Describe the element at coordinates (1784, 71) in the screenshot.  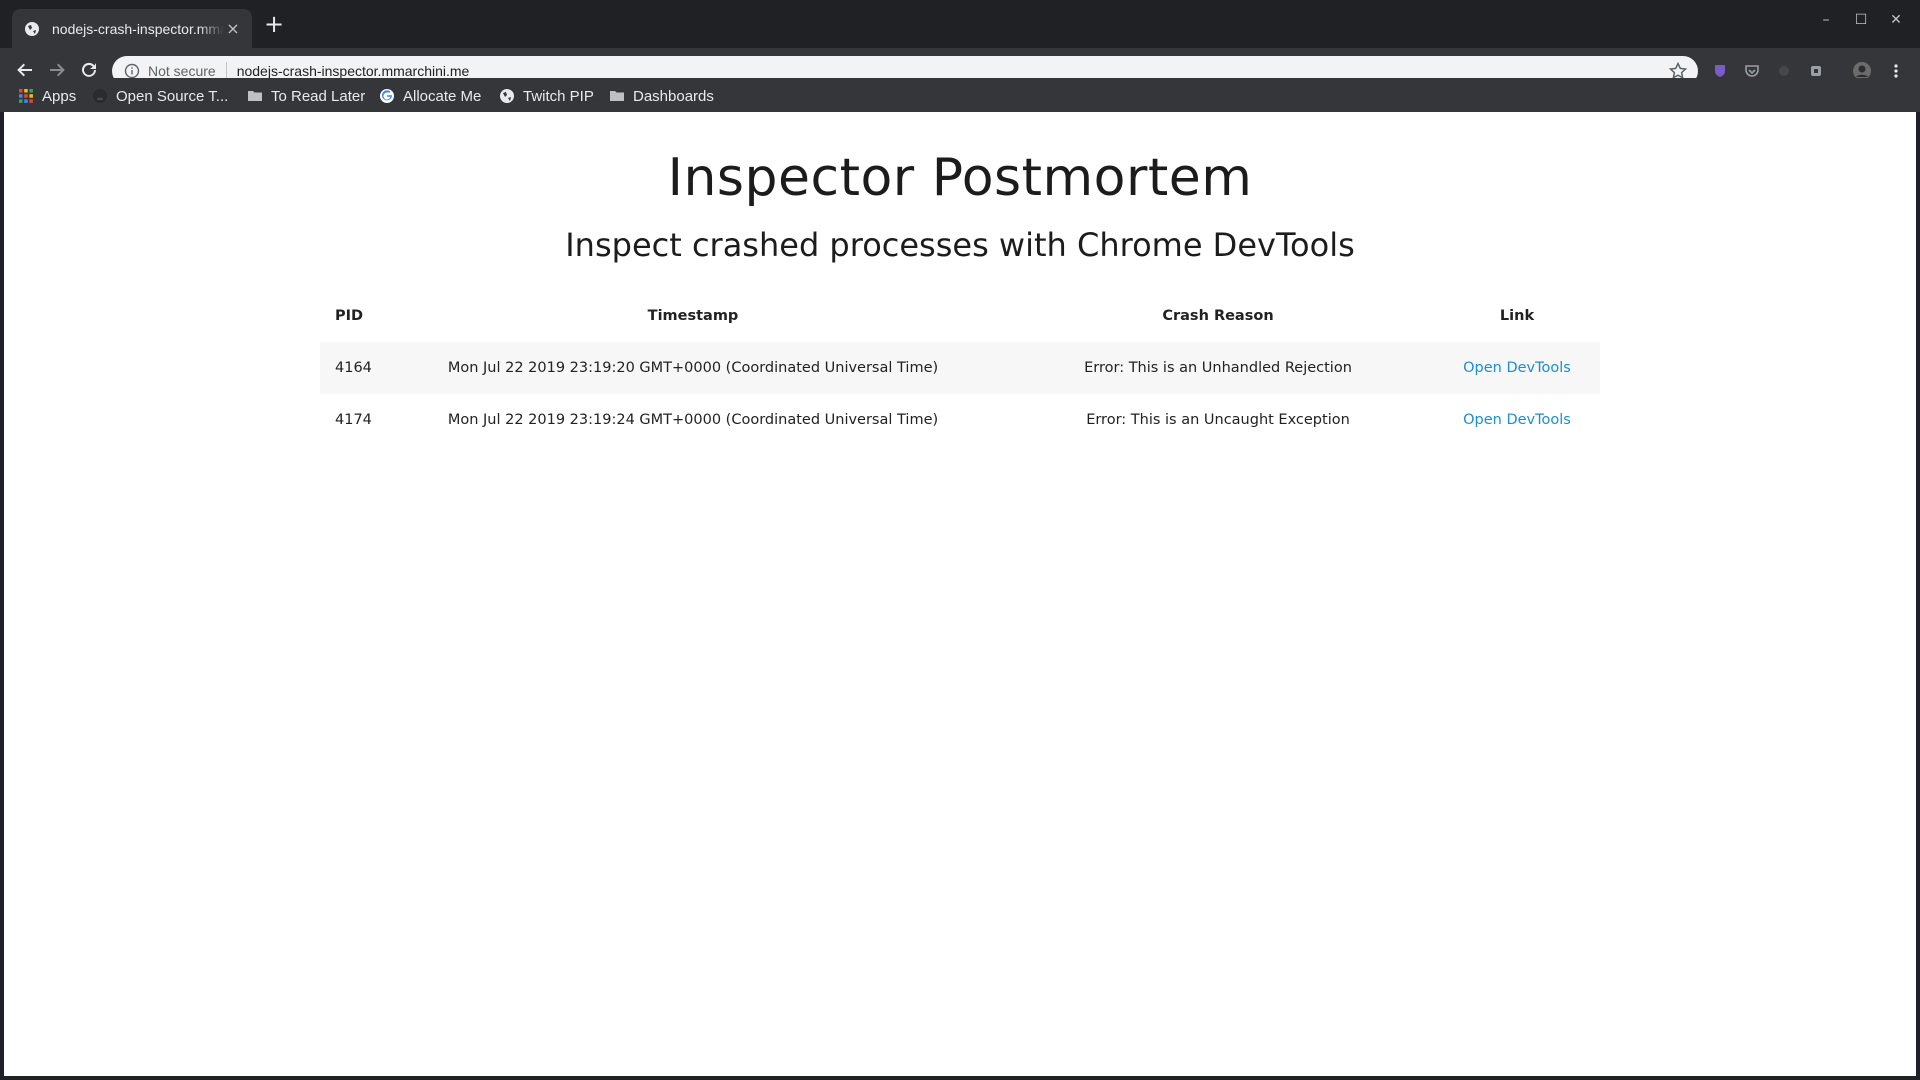
I see `extension-faded-icon` at that location.